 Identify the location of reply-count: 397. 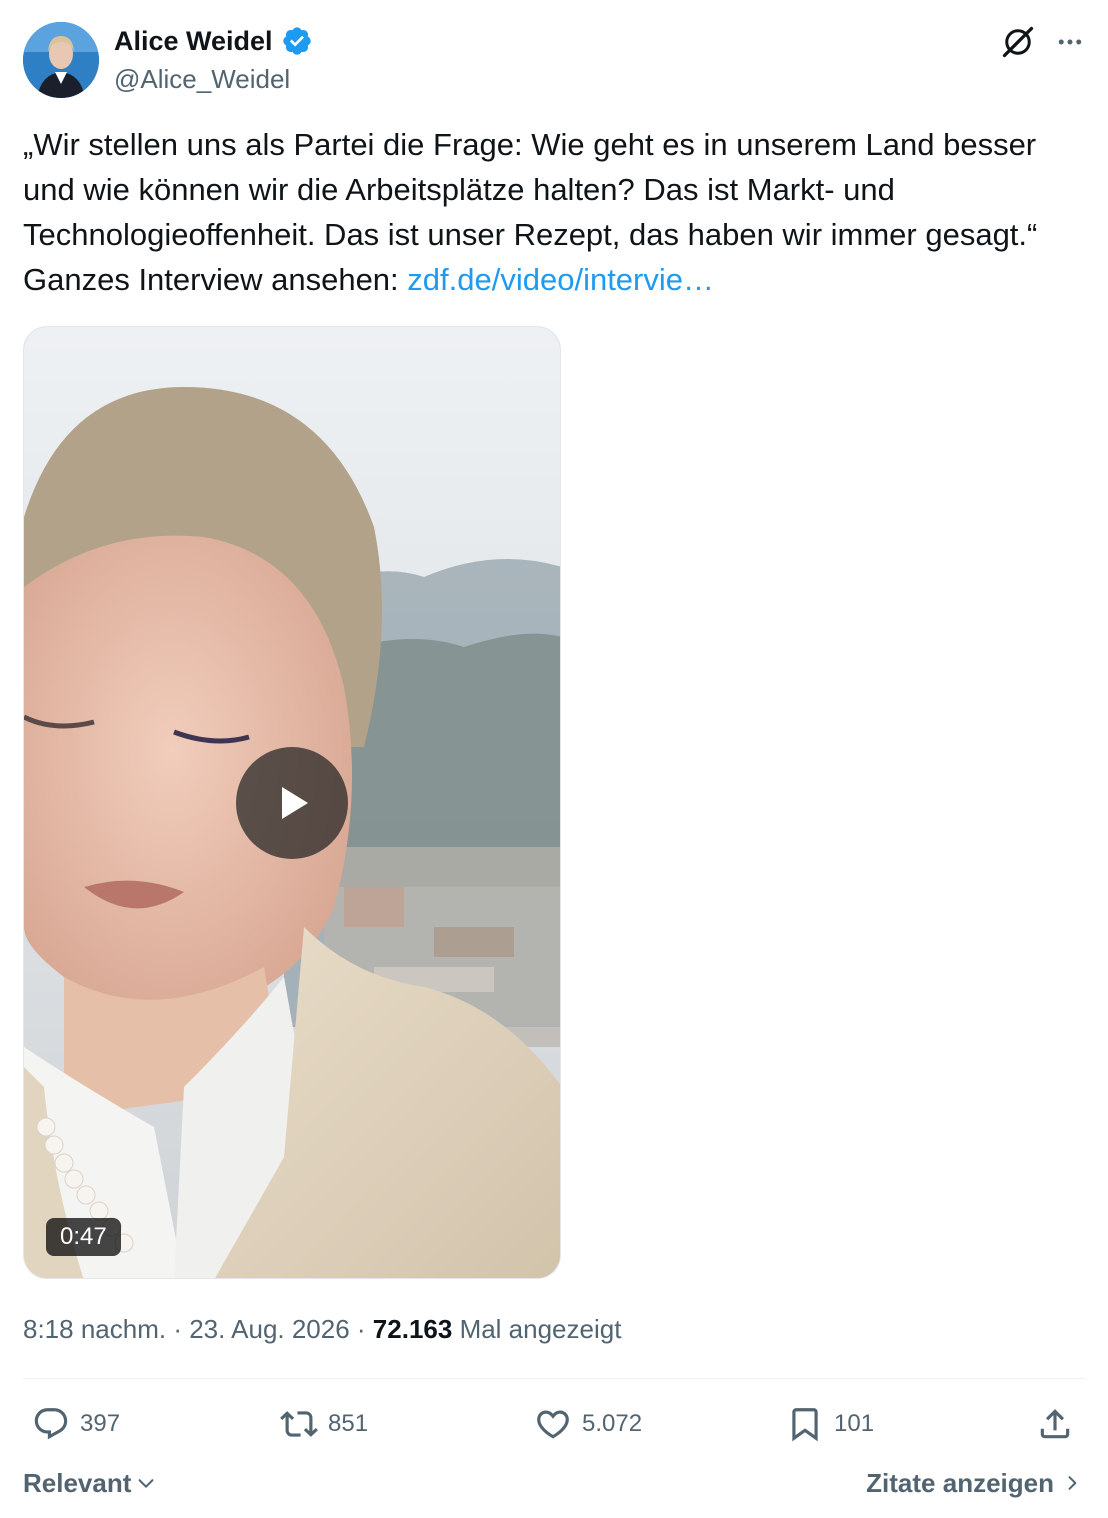
(100, 1423).